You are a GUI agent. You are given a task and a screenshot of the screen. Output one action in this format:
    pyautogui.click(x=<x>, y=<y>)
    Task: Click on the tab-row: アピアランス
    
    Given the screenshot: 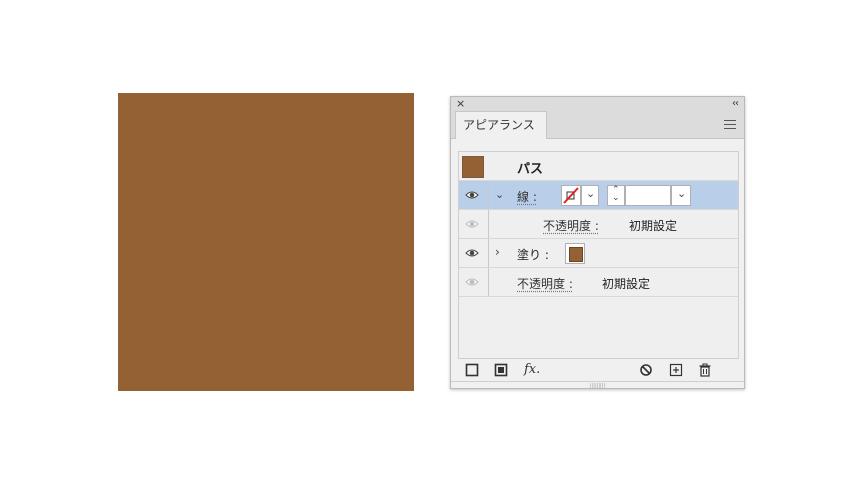 What is the action you would take?
    pyautogui.click(x=597, y=125)
    